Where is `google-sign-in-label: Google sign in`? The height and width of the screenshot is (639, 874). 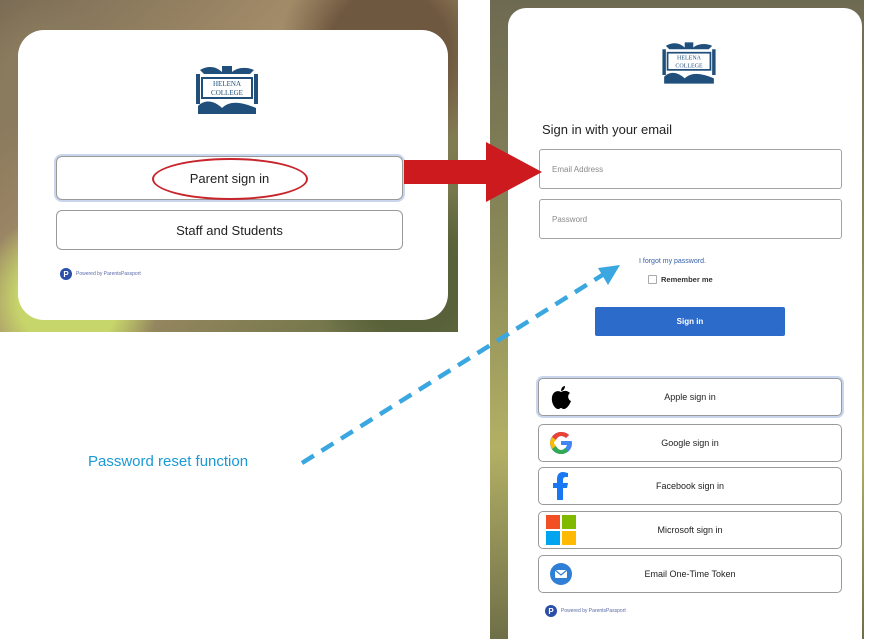 google-sign-in-label: Google sign in is located at coordinates (690, 443).